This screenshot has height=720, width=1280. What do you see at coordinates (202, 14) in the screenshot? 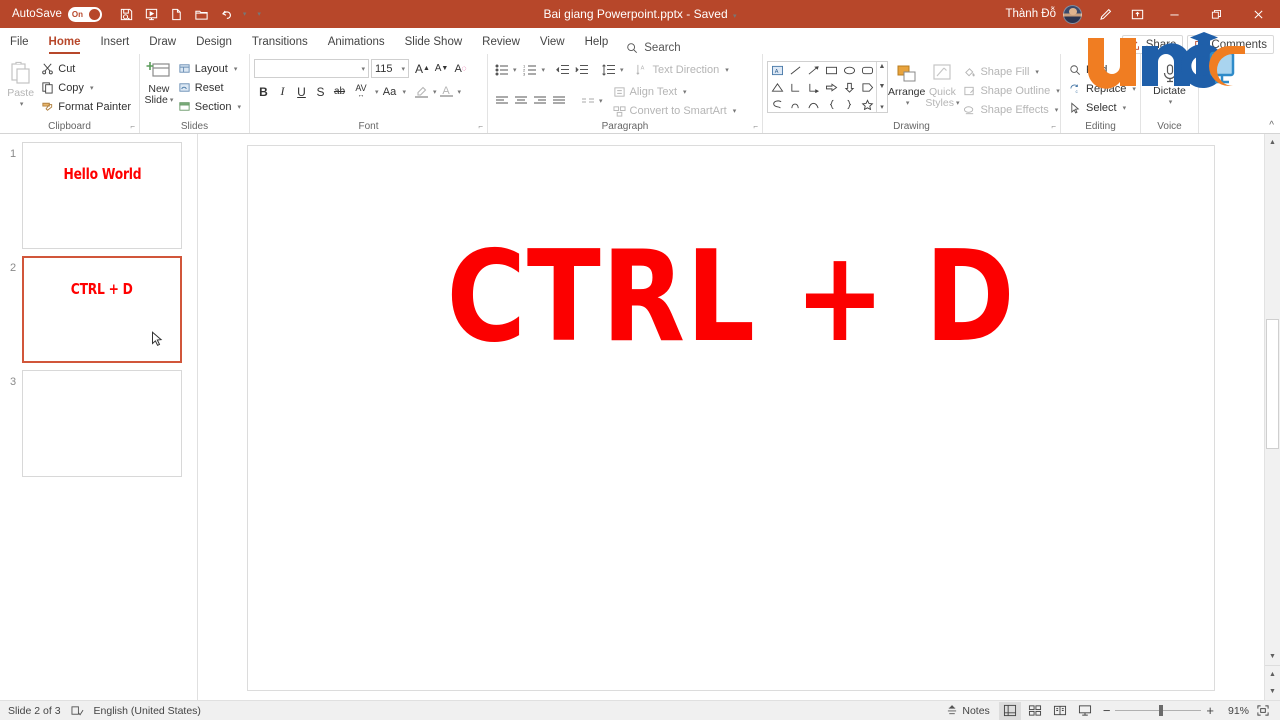
I see `open-folder-icon` at bounding box center [202, 14].